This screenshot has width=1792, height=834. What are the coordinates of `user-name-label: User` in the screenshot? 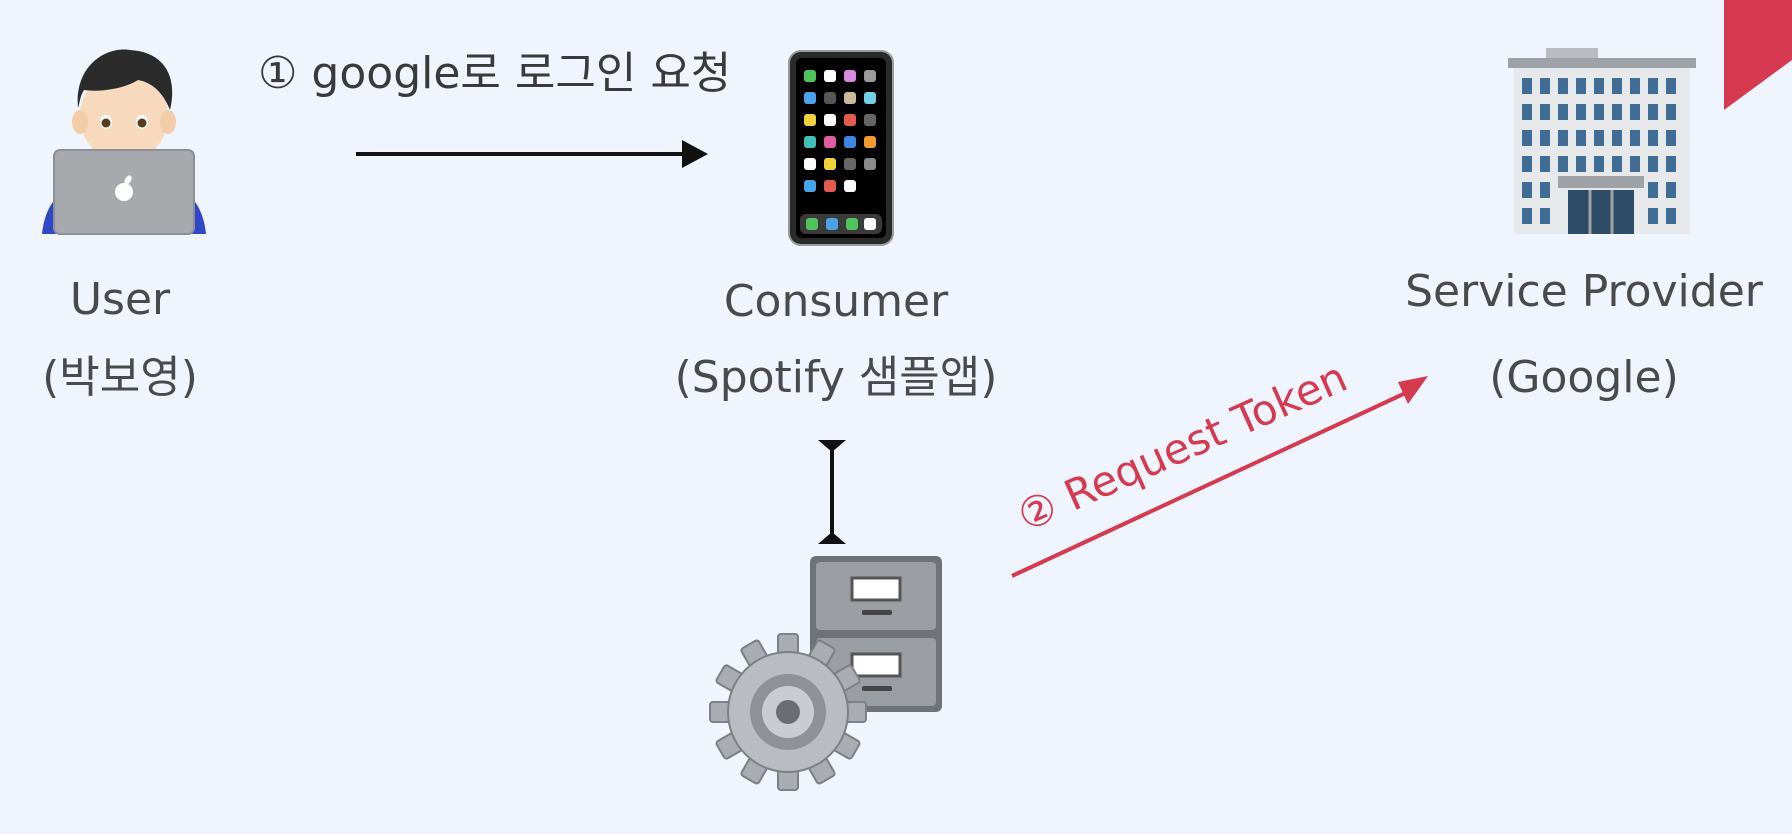 It's located at (120, 299).